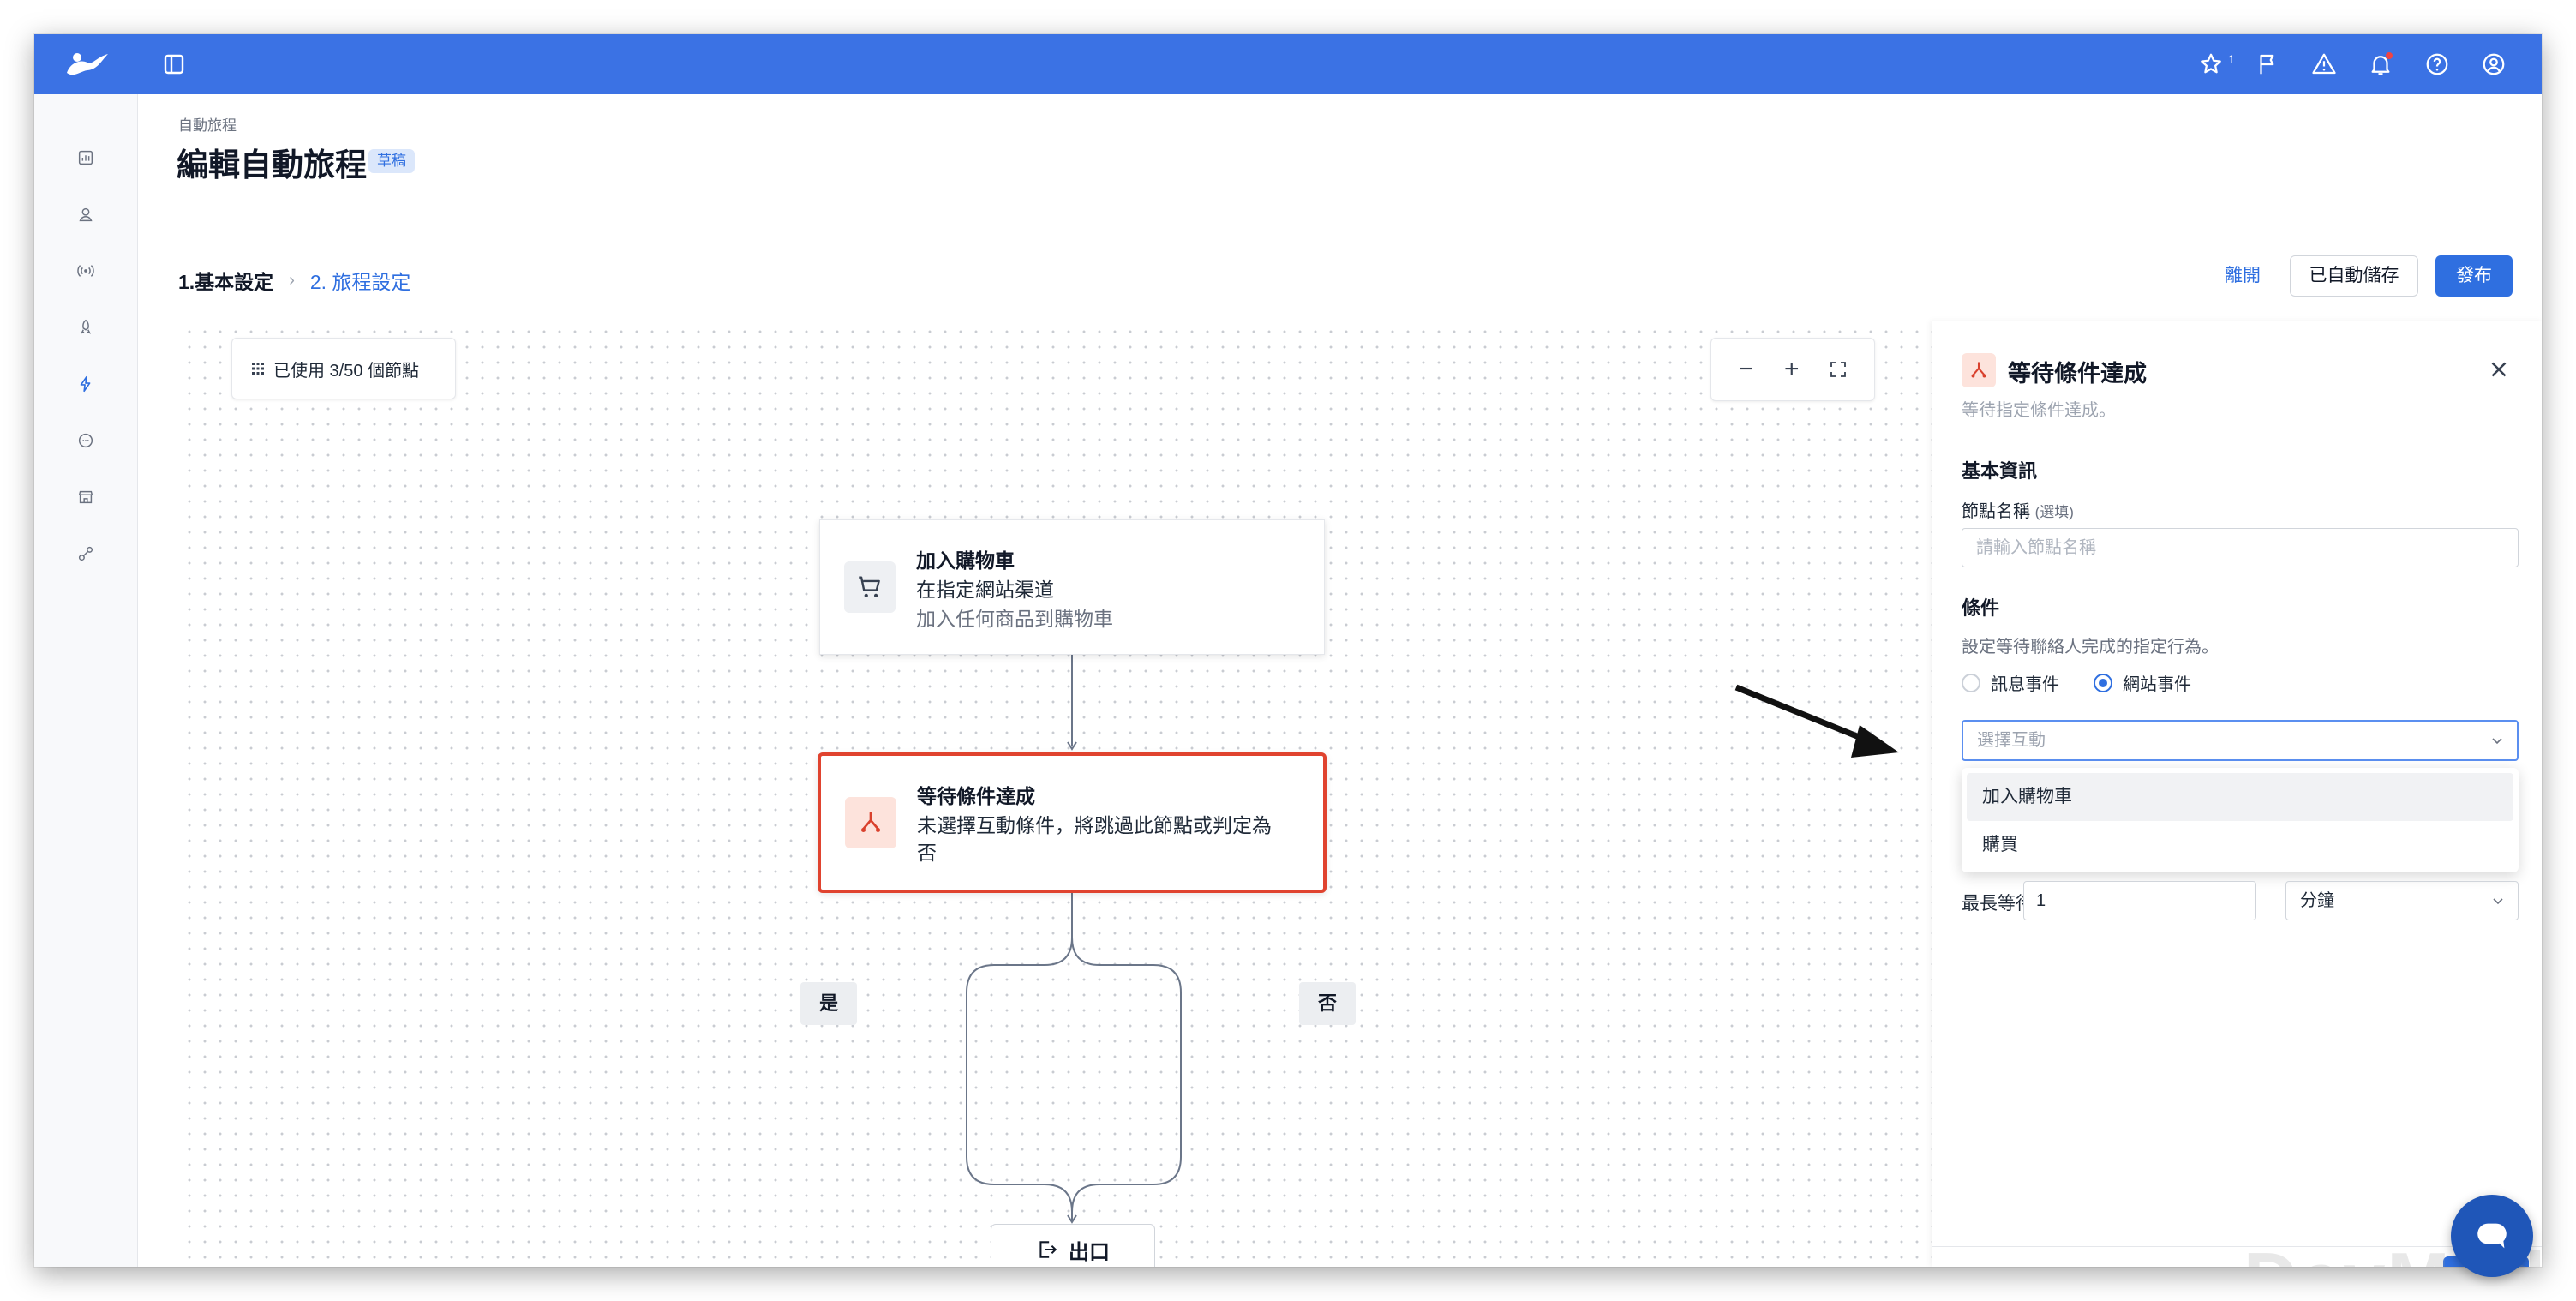 The width and height of the screenshot is (2576, 1301). I want to click on exit-icon, so click(1048, 1249).